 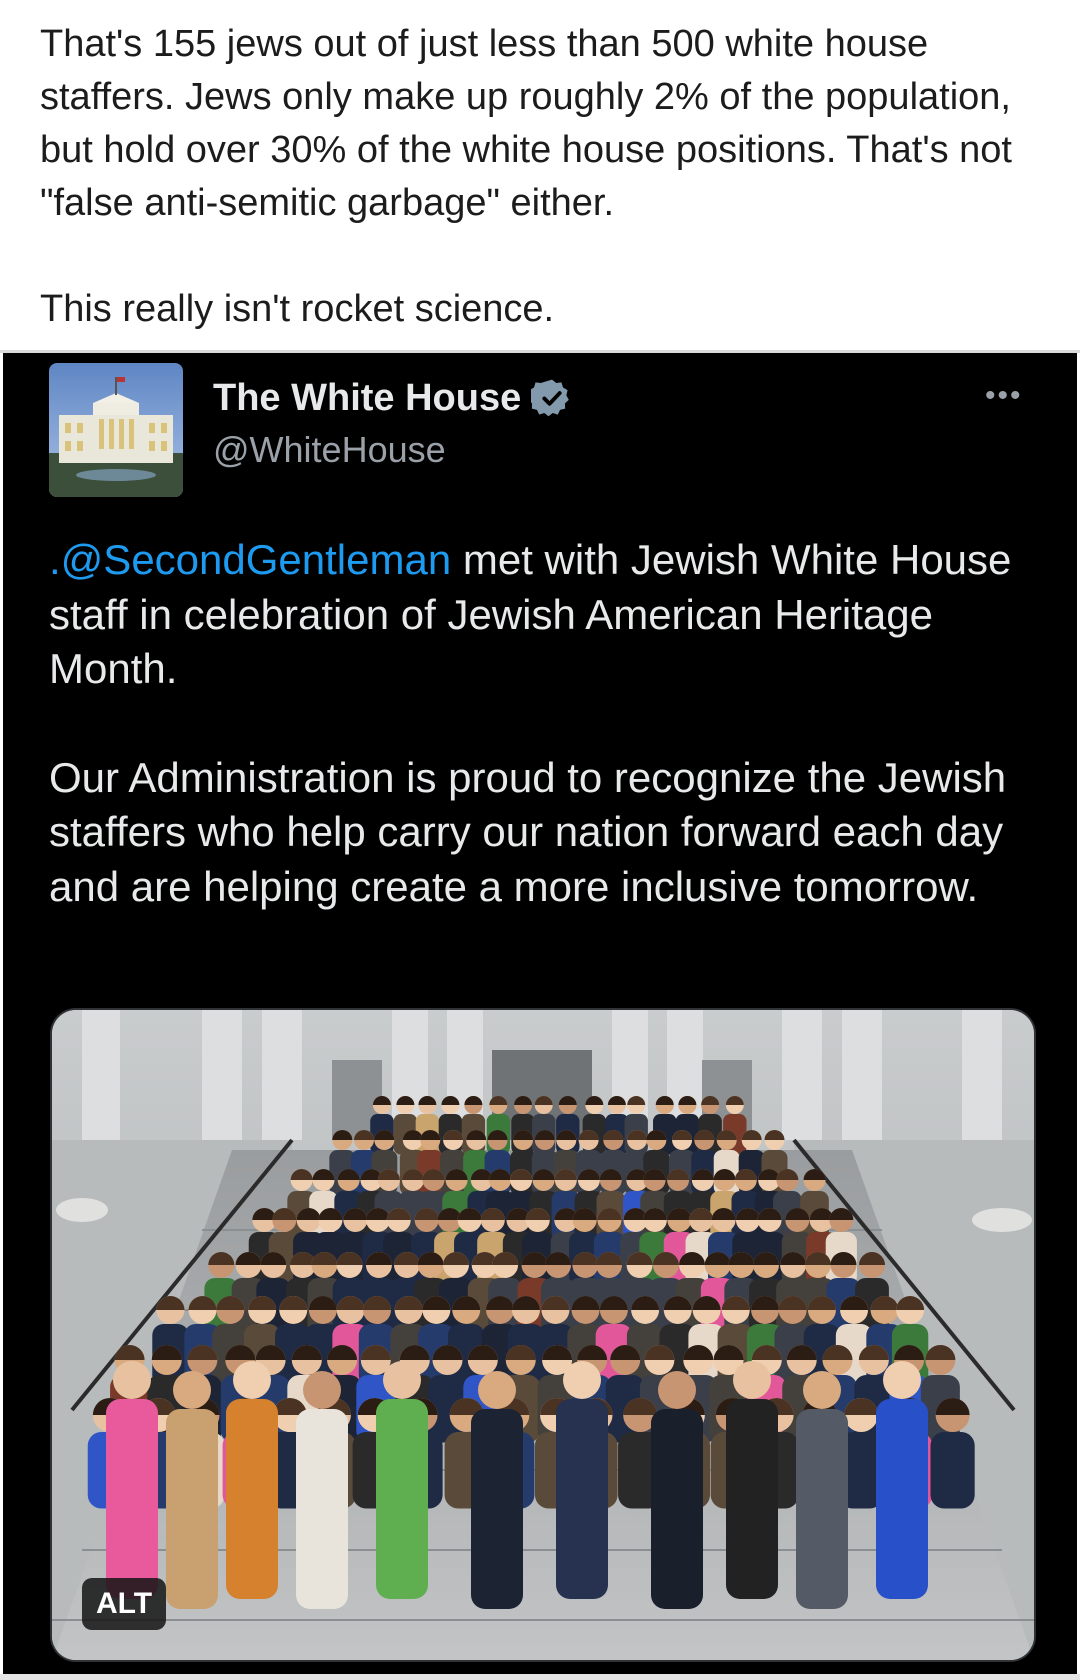 What do you see at coordinates (250, 559) in the screenshot?
I see `mention-link: .@SecondGentleman` at bounding box center [250, 559].